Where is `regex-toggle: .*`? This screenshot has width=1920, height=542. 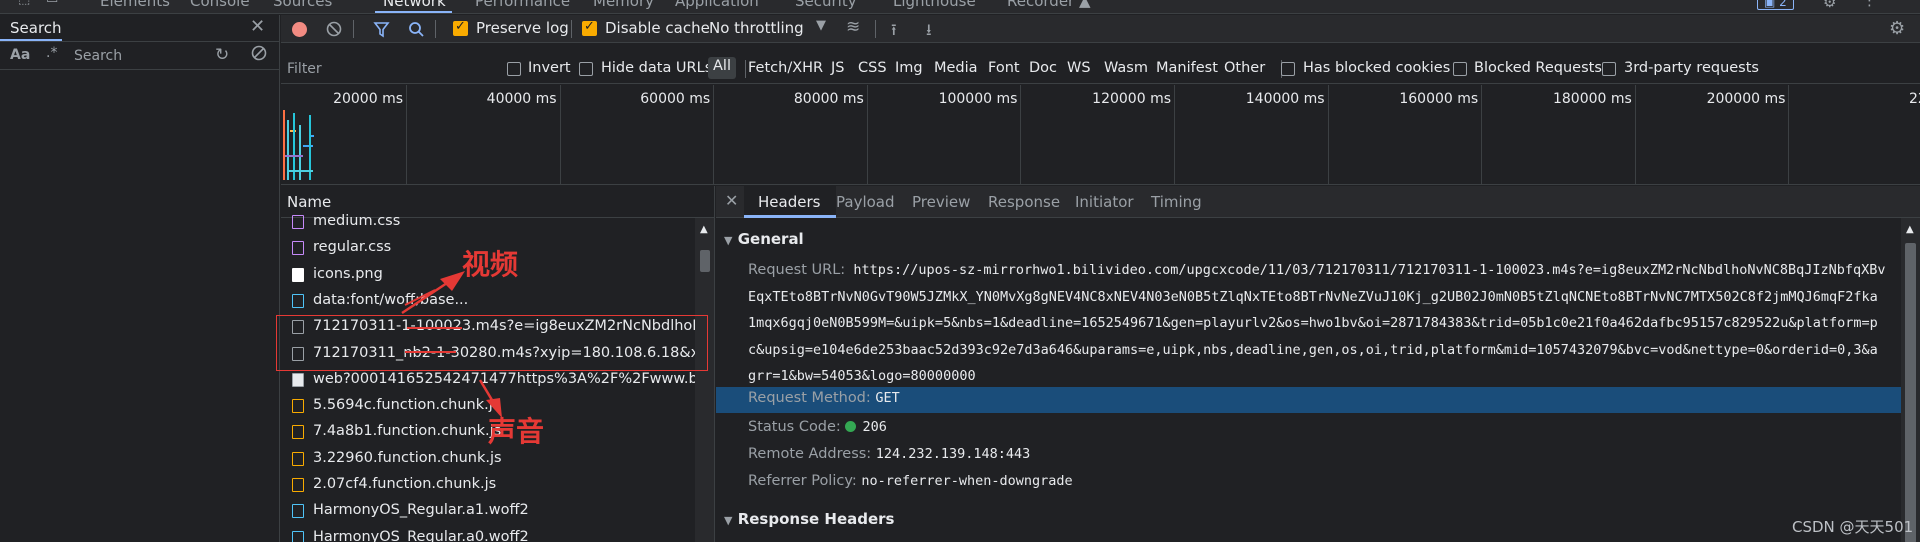 regex-toggle: .* is located at coordinates (51, 53).